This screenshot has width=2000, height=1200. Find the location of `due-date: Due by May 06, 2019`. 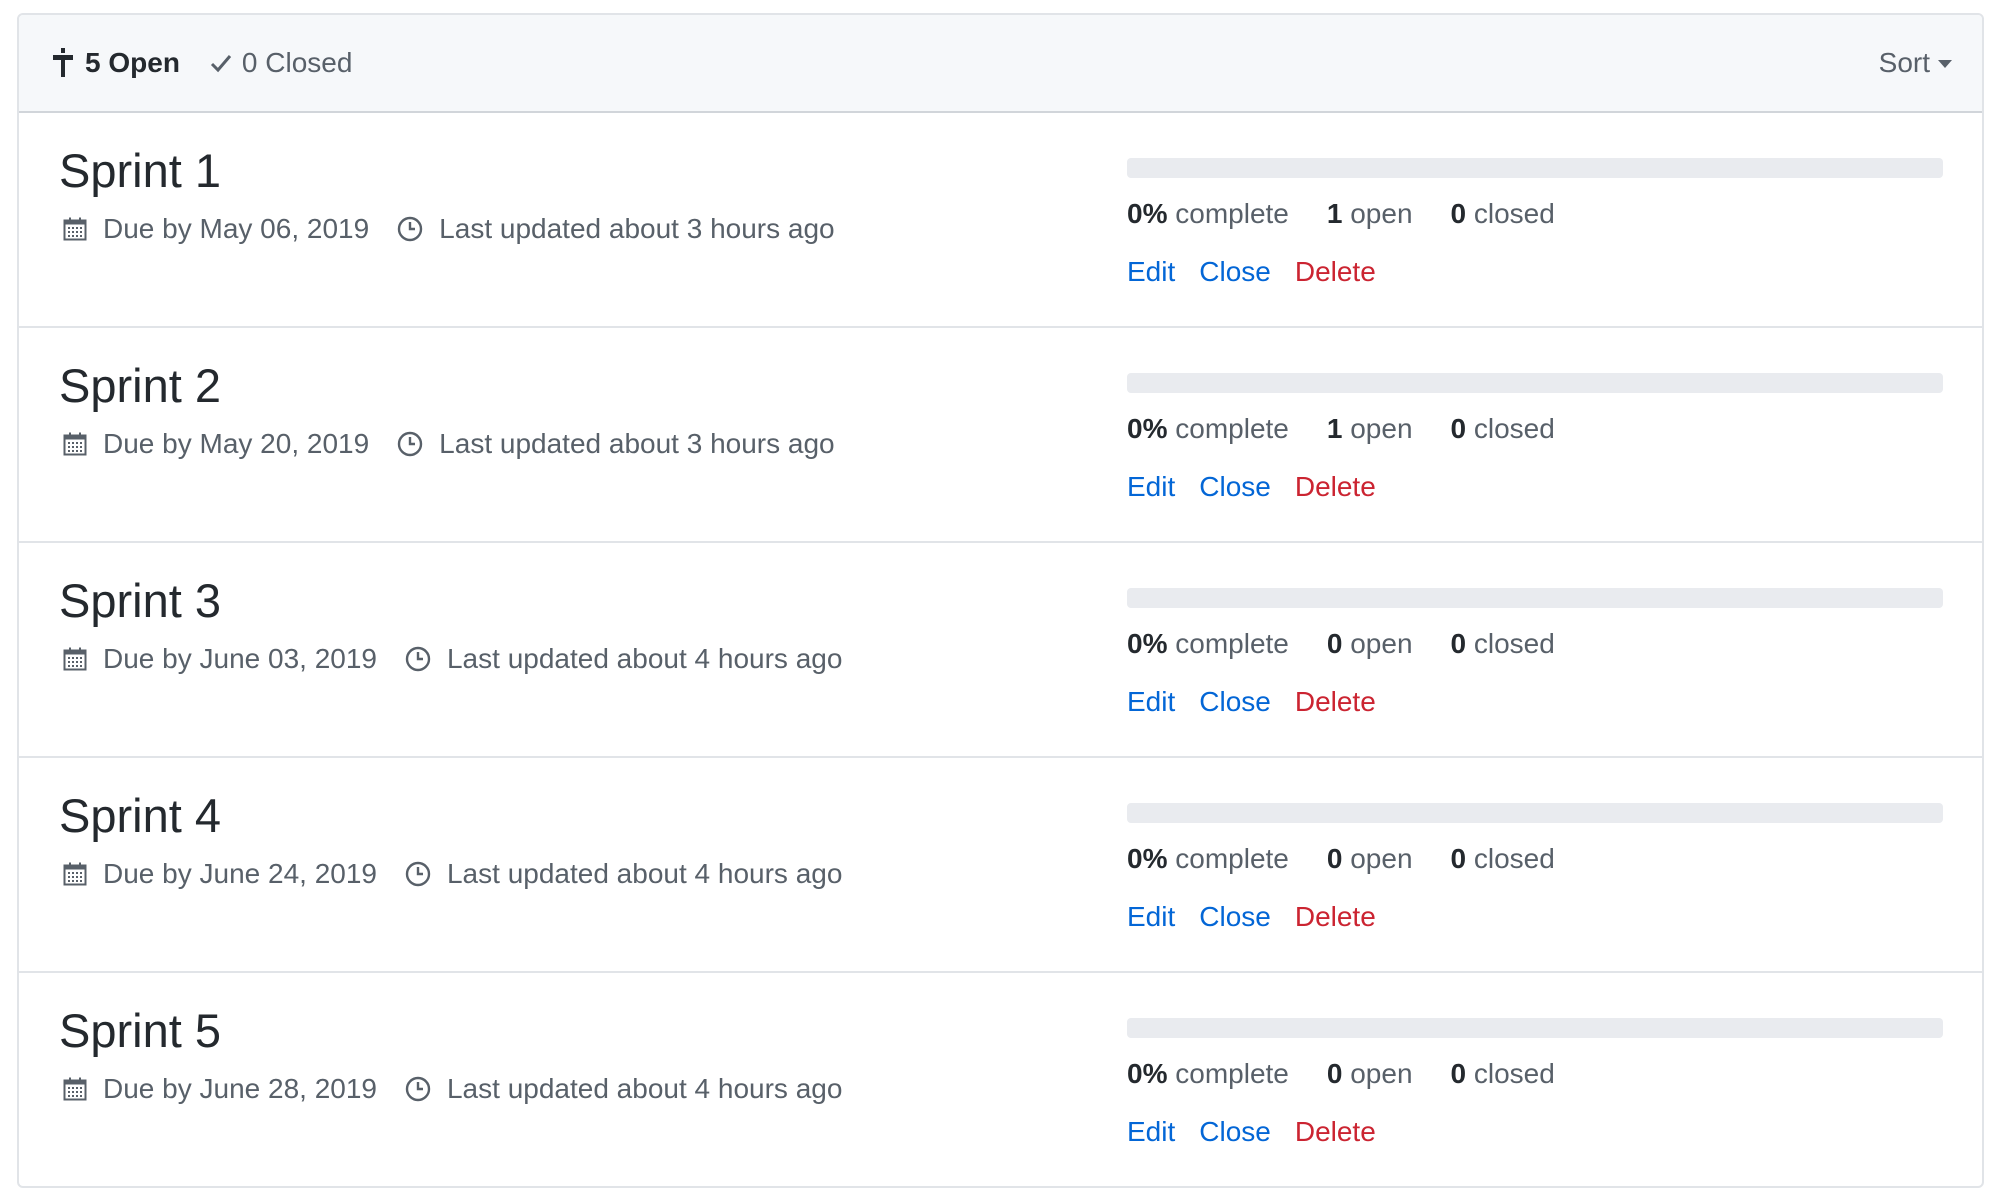

due-date: Due by May 06, 2019 is located at coordinates (216, 229).